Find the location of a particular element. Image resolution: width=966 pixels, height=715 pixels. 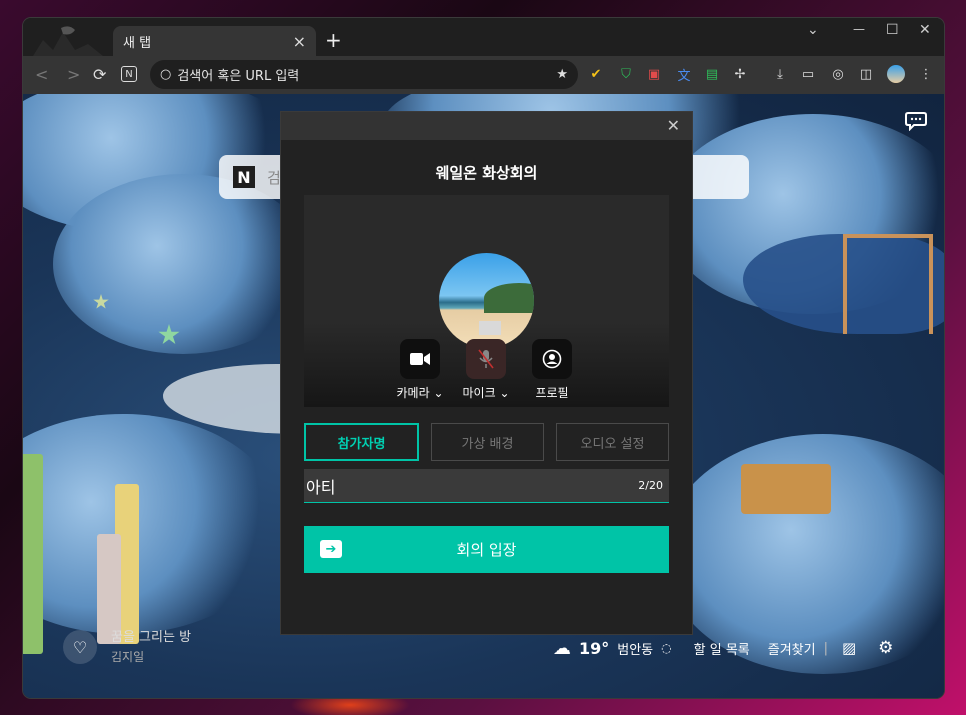

menu-icon: ⋮ is located at coordinates (926, 74).